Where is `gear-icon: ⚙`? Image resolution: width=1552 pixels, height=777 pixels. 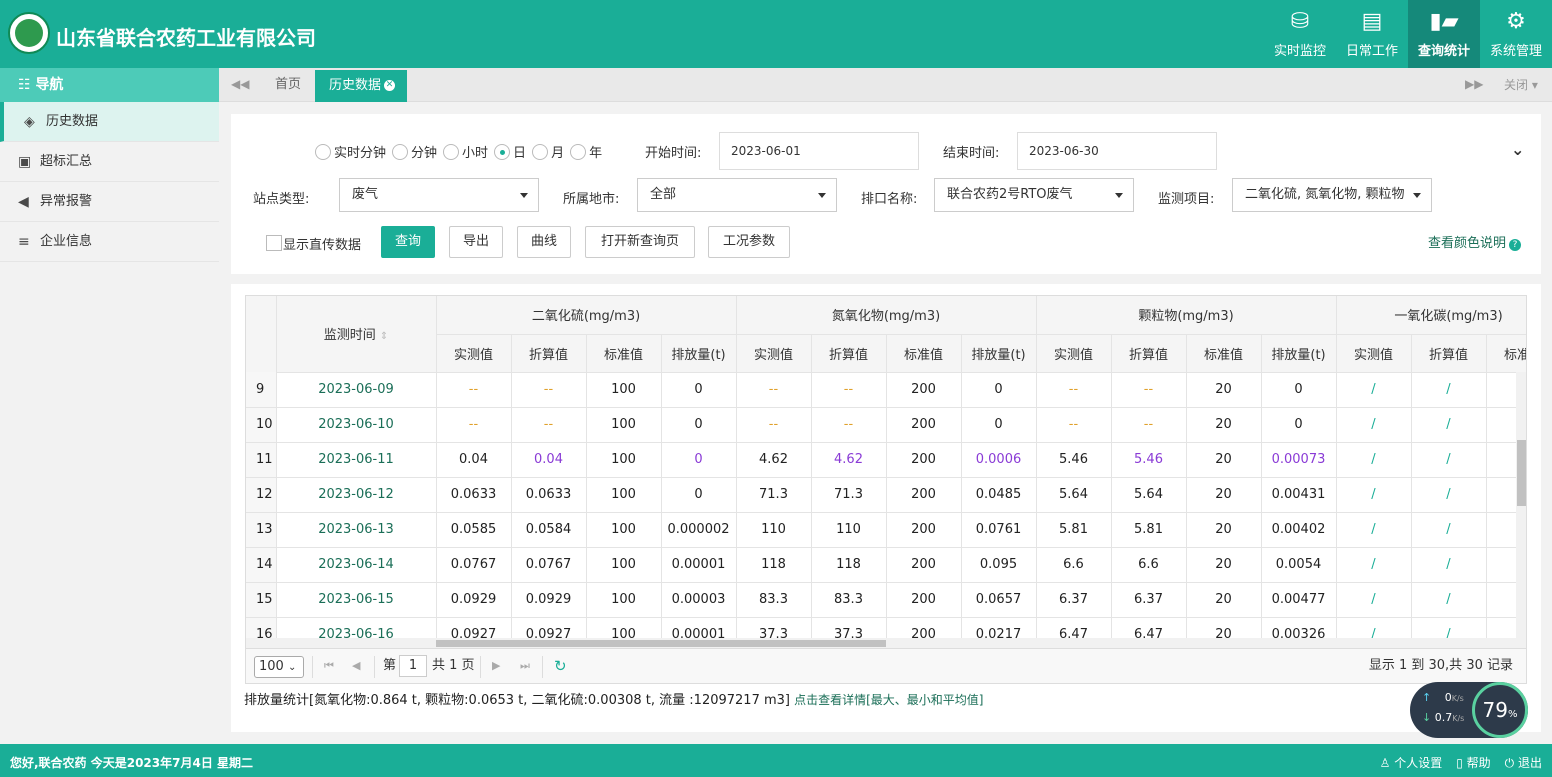
gear-icon: ⚙ is located at coordinates (1516, 21).